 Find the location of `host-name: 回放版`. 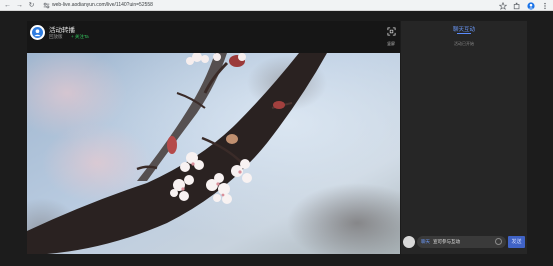

host-name: 回放版 is located at coordinates (56, 36).